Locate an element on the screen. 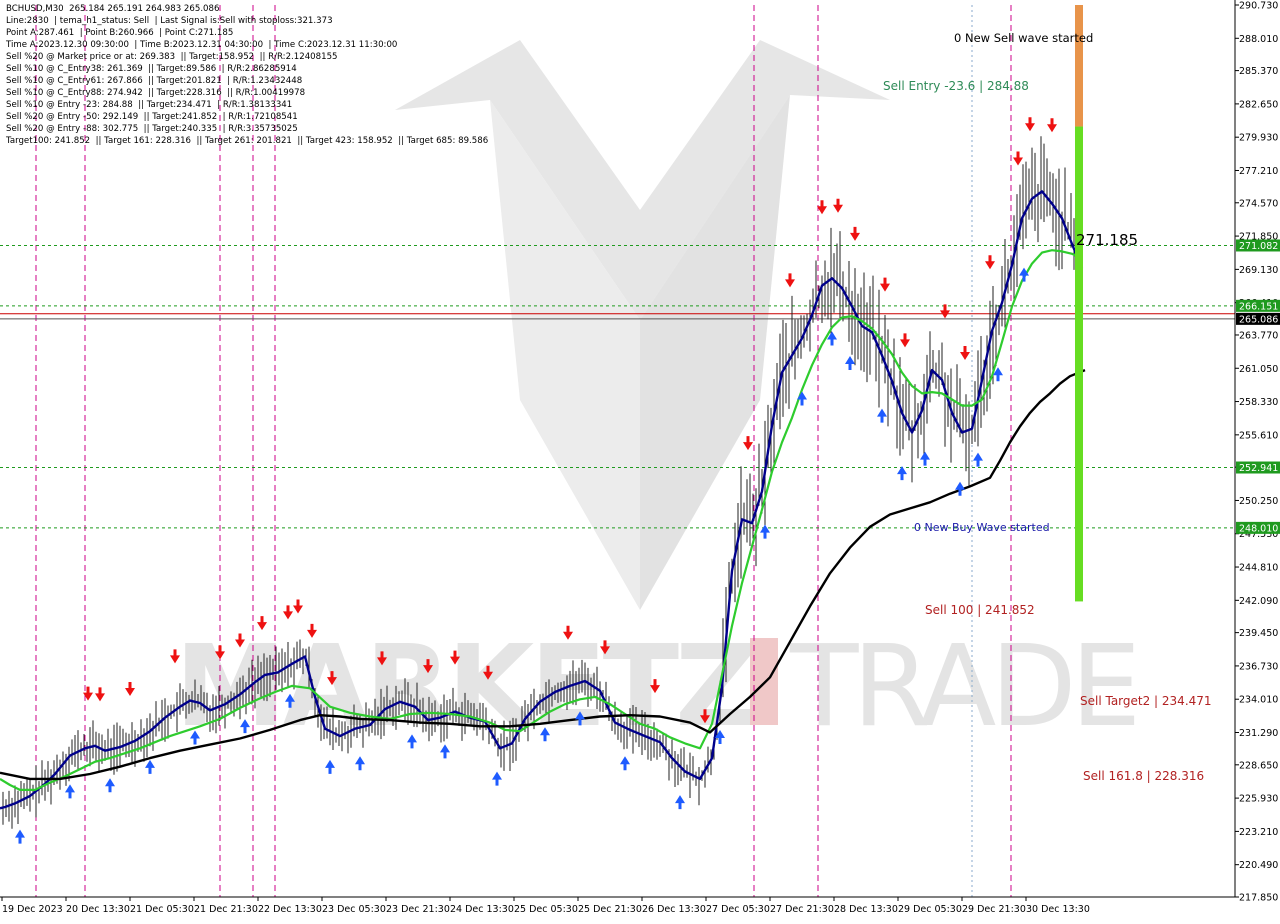 This screenshot has width=1280, height=924. x-tick-label: 30 Dec 13:30 is located at coordinates (1058, 909).